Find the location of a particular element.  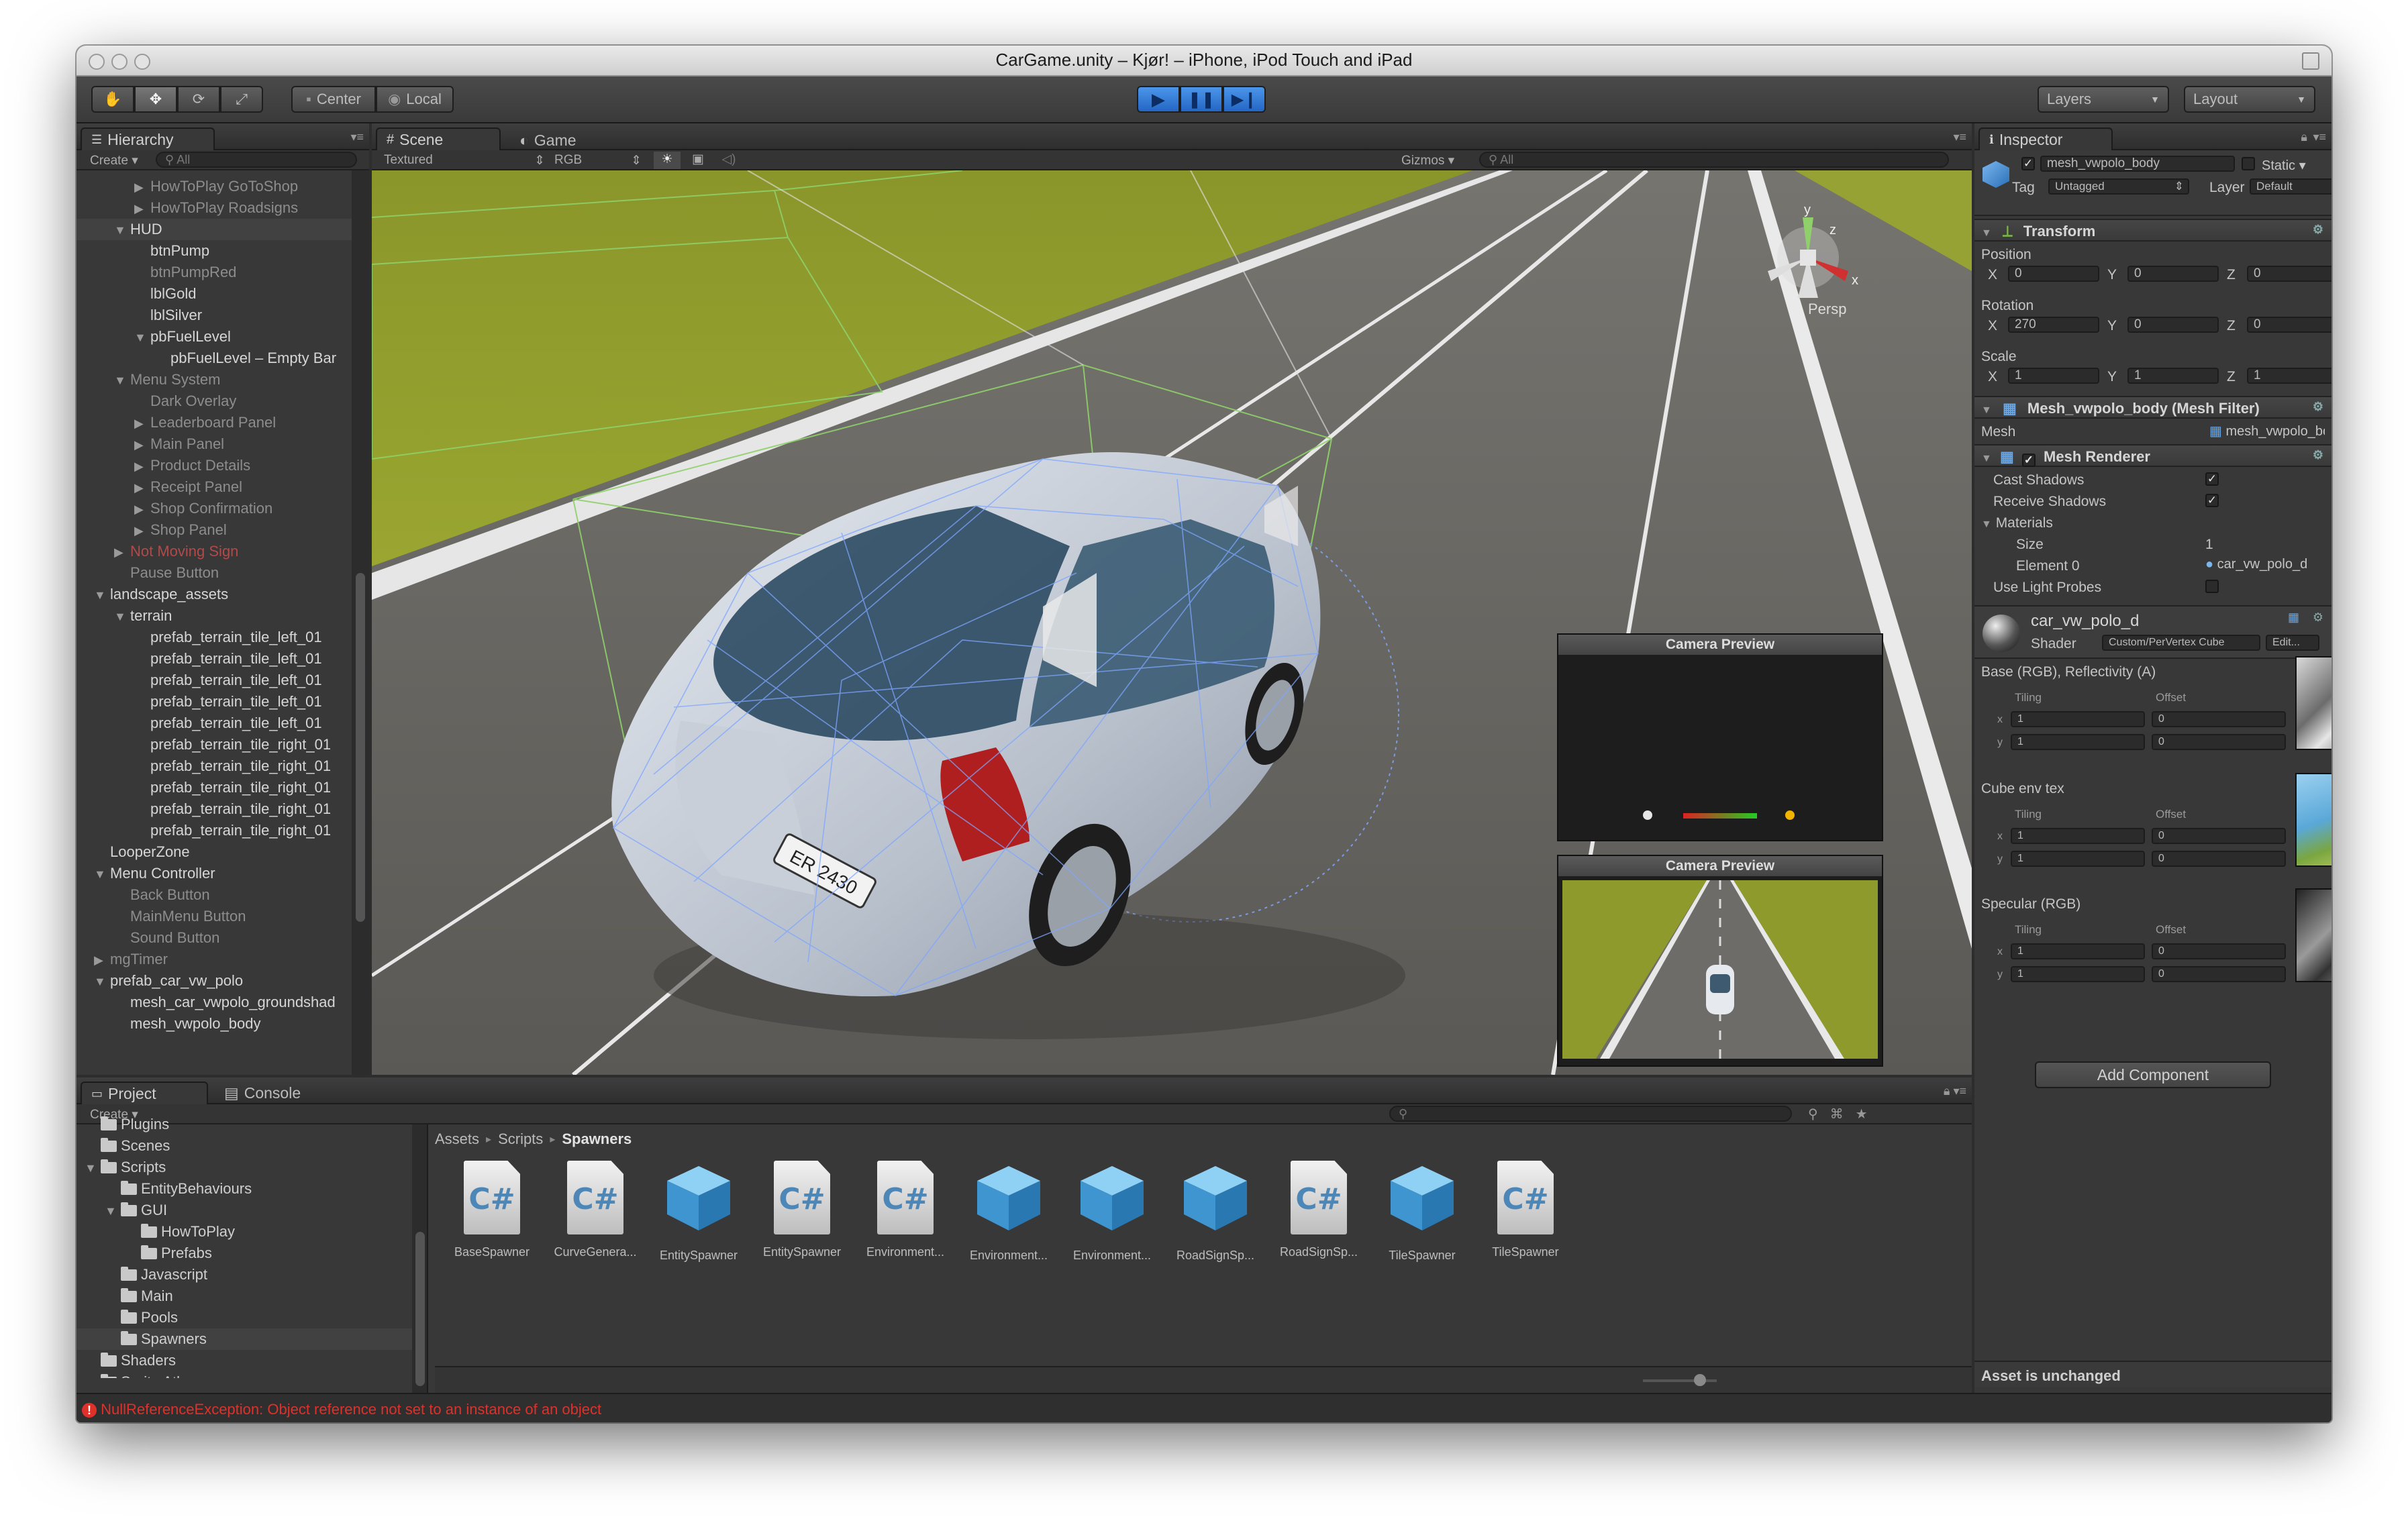

hierarchy-item: ▶ Product Details is located at coordinates (215, 465).